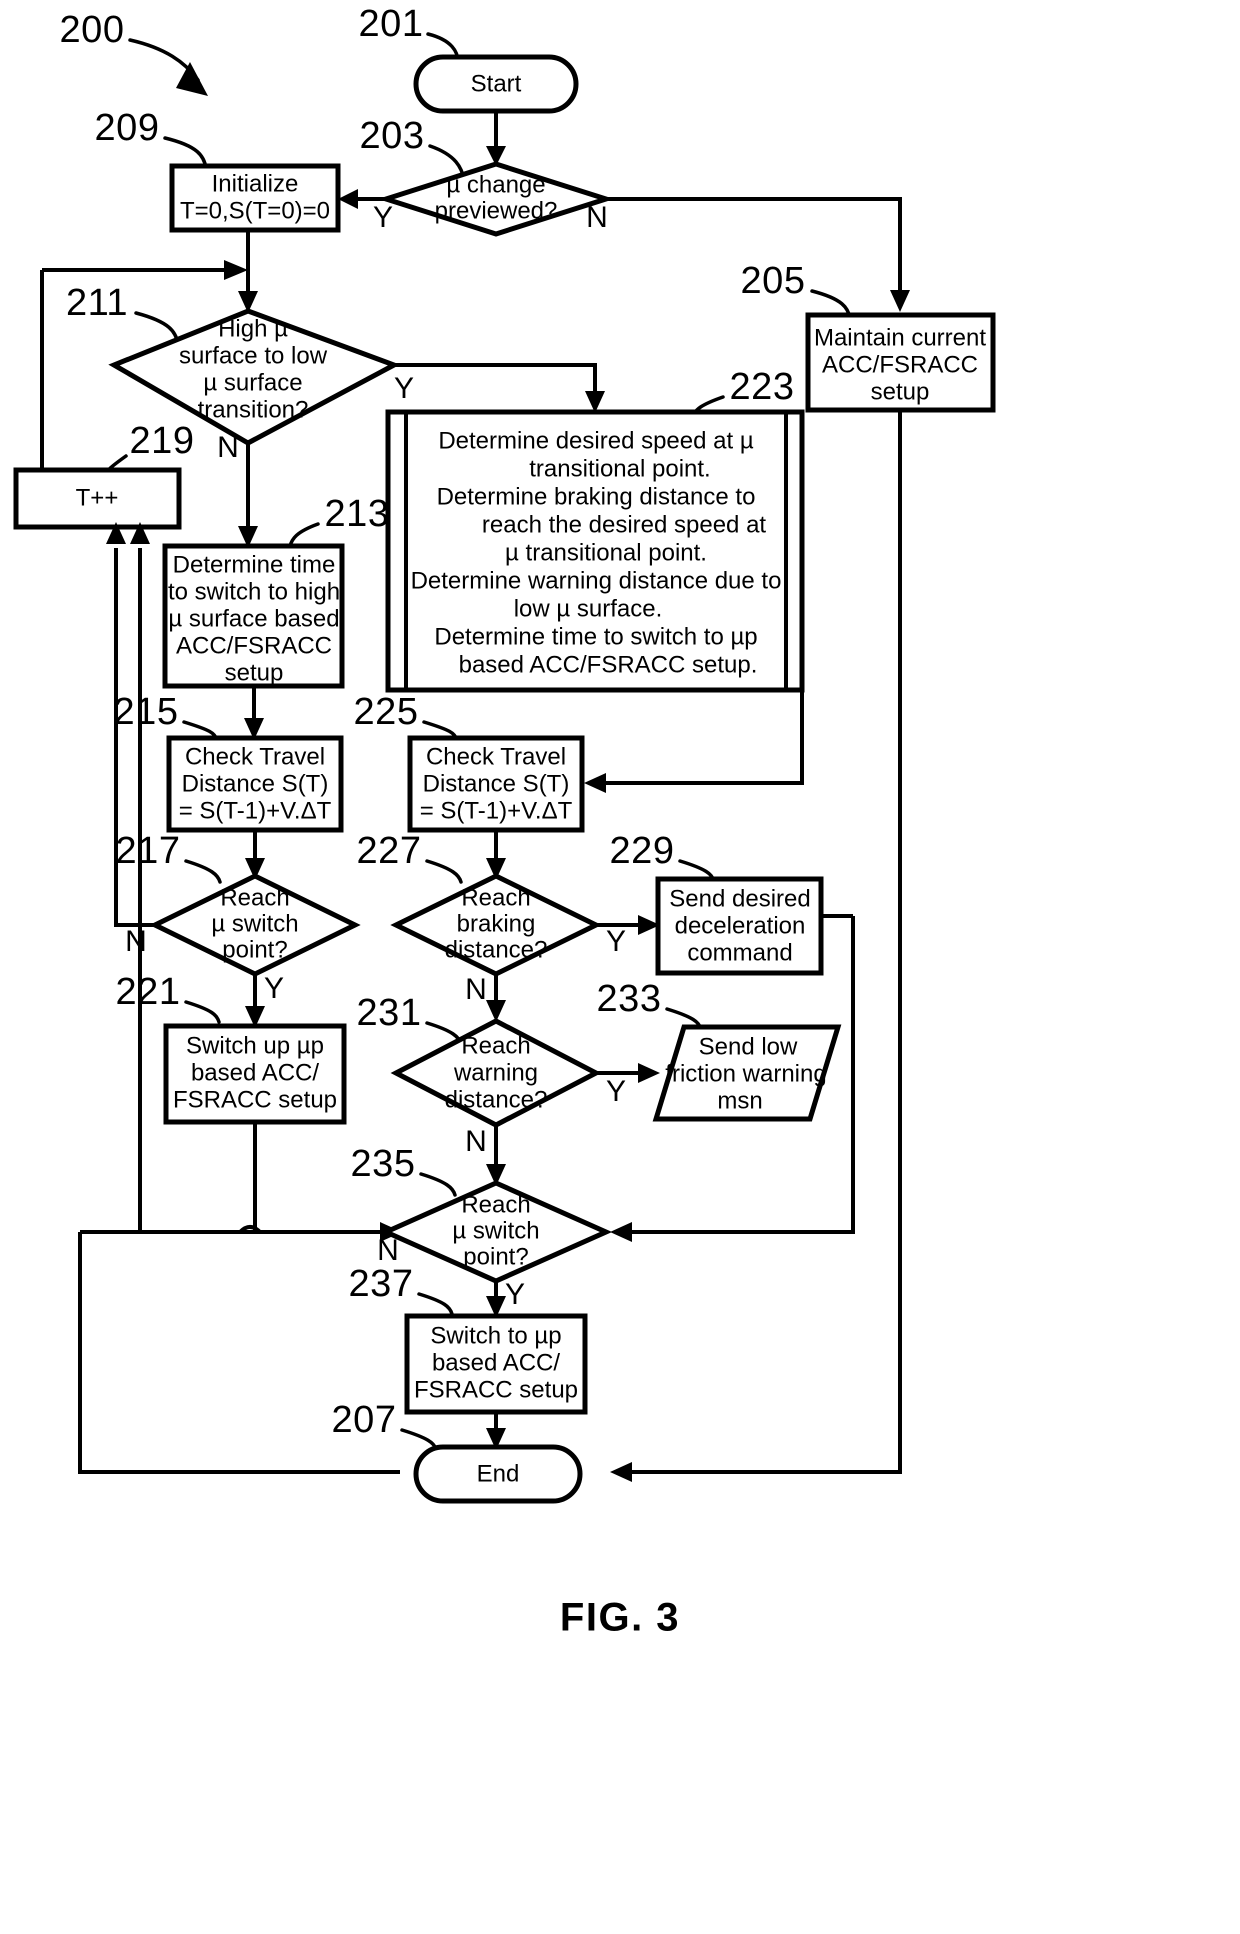  Describe the element at coordinates (515, 1294) in the screenshot. I see `branch-235-yes: Y` at that location.